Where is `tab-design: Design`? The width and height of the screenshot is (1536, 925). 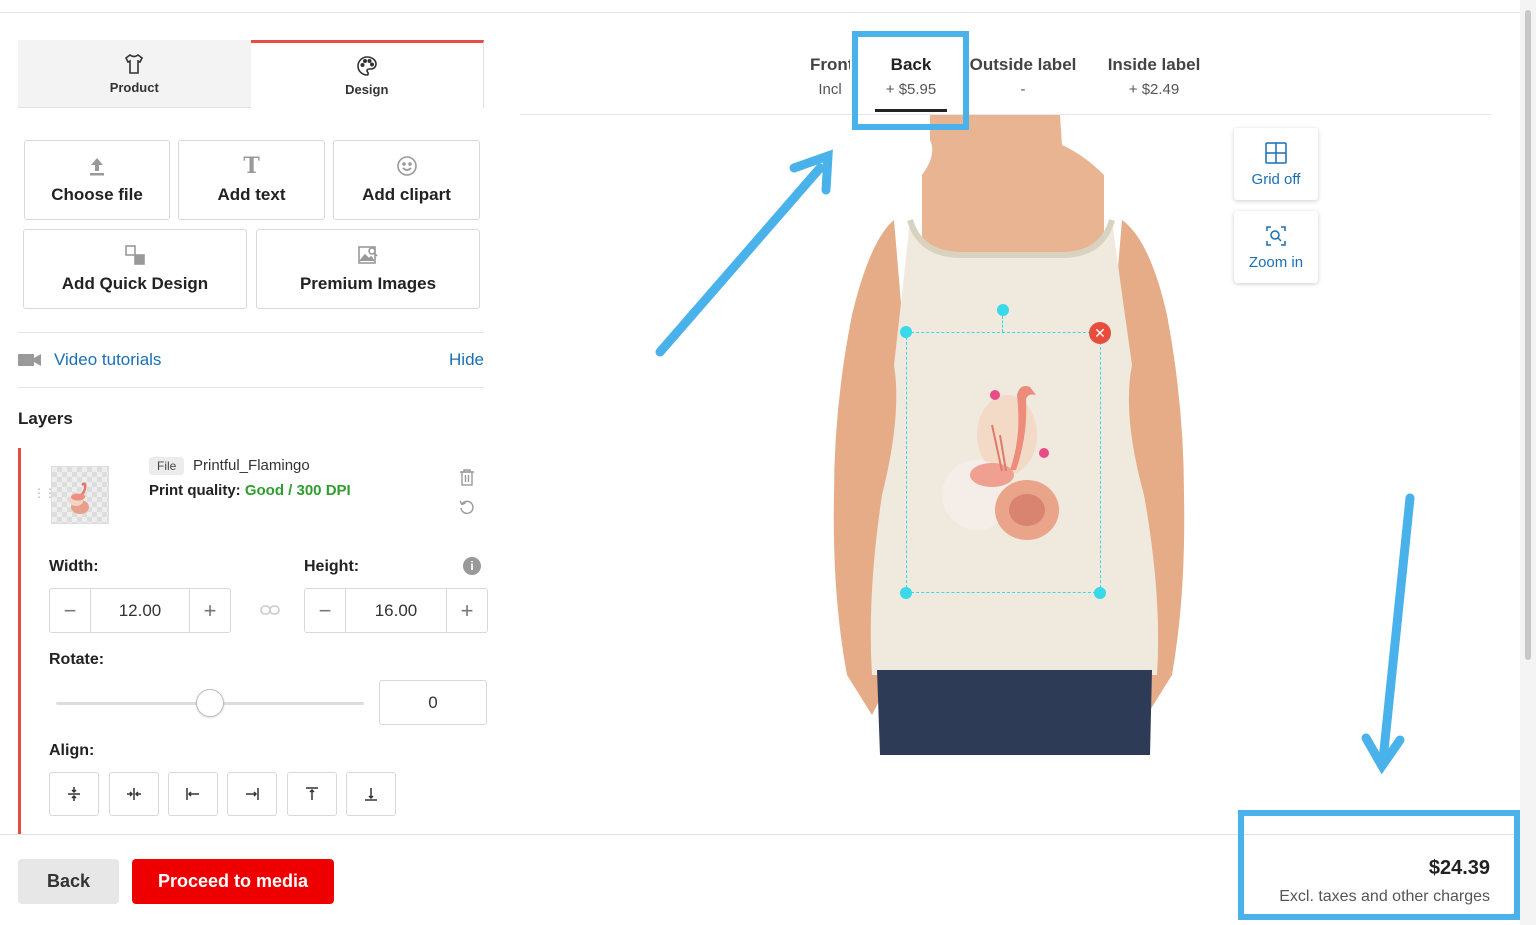 tab-design: Design is located at coordinates (367, 74).